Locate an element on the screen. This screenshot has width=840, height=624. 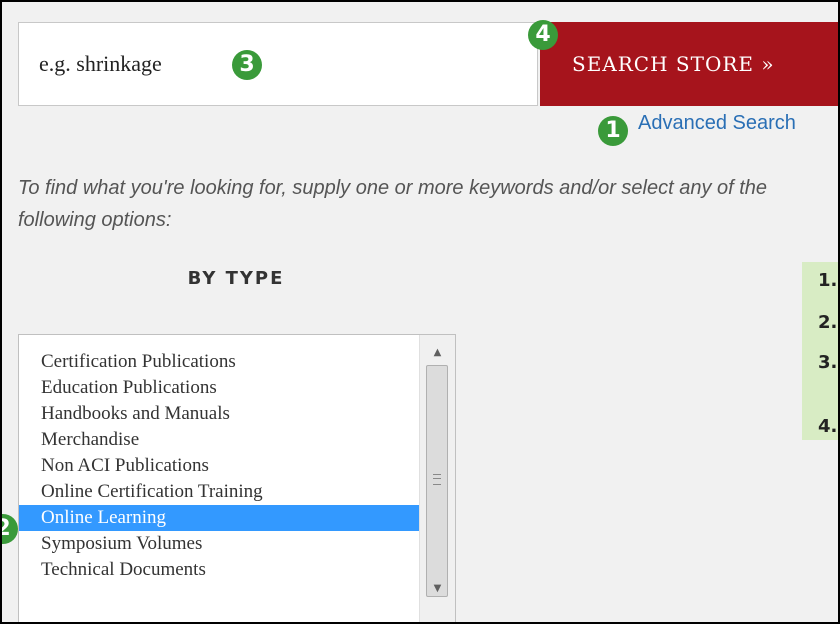
list-item: Symposium Volumes is located at coordinates (219, 544).